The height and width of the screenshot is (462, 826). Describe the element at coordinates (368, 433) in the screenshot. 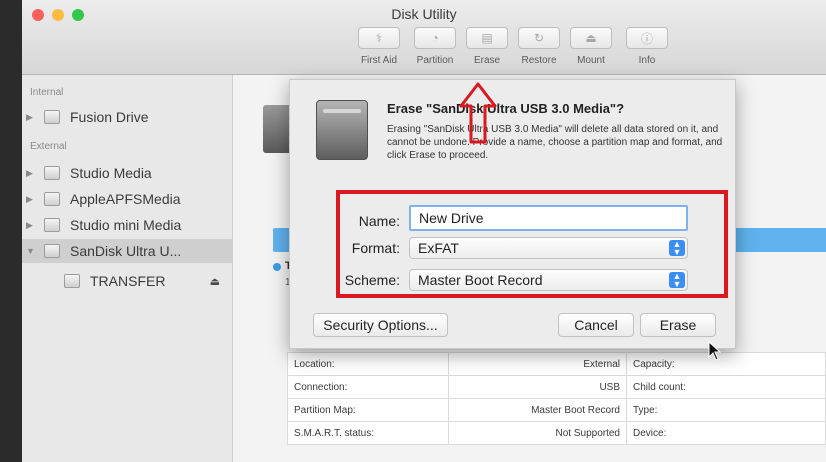

I see `smart-status-label: S.M.A.R.T. status:` at that location.